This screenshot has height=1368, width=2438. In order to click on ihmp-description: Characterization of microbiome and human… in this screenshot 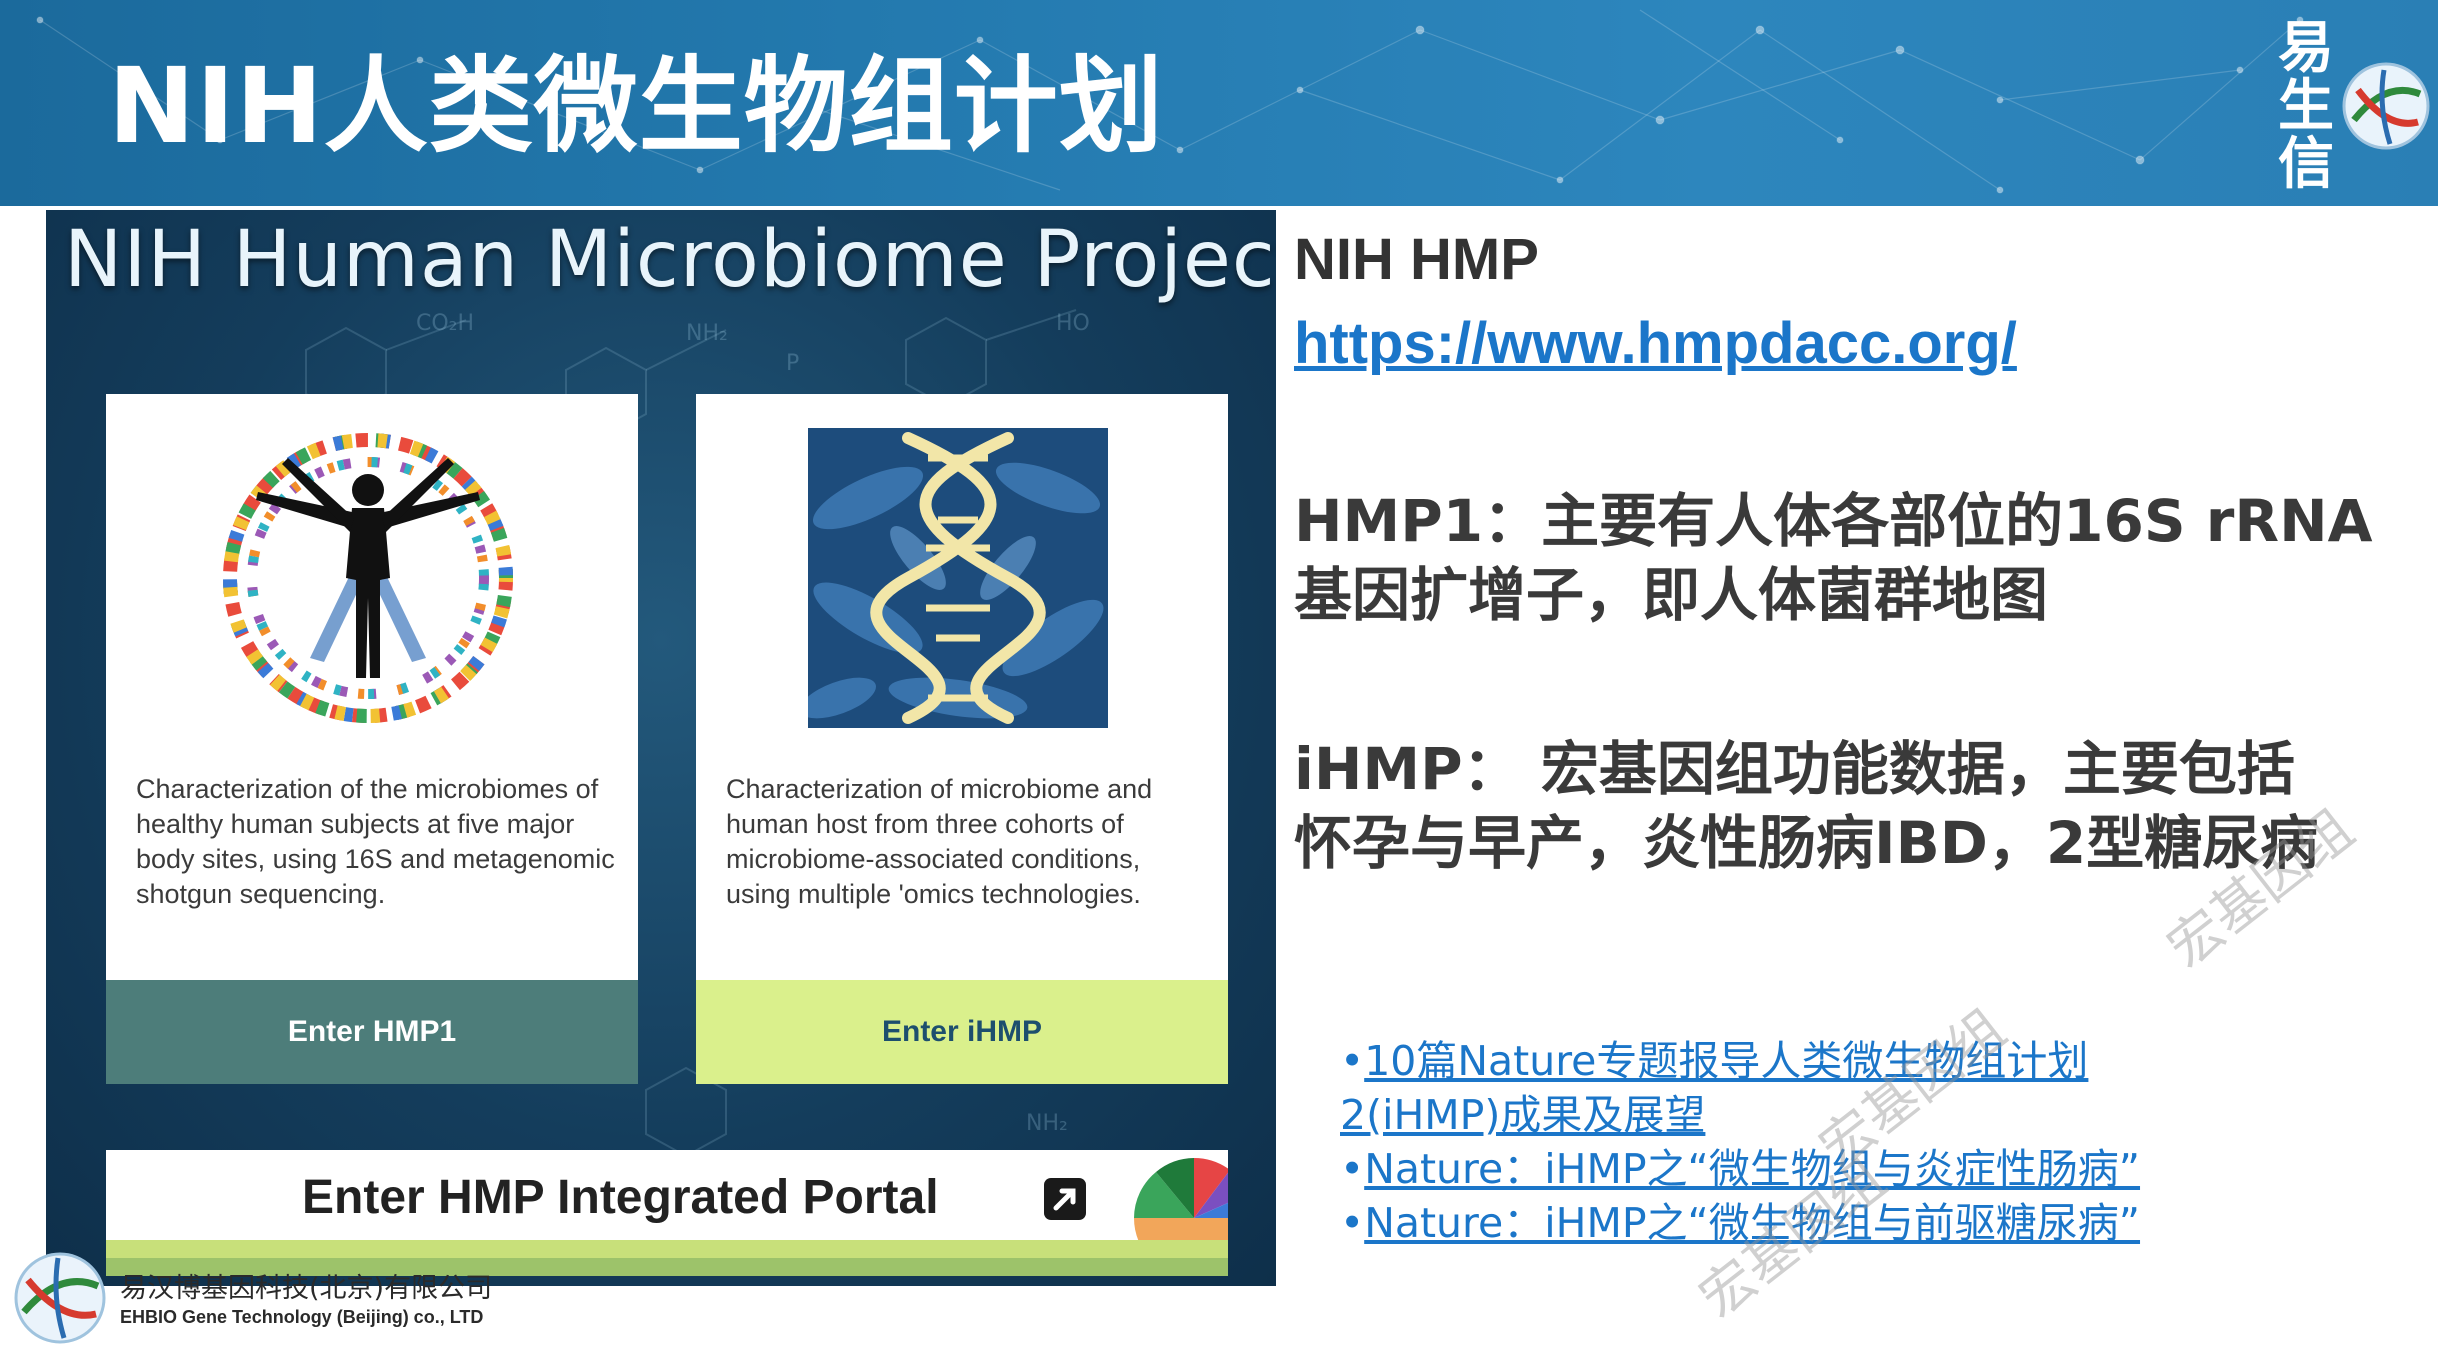, I will do `click(939, 841)`.